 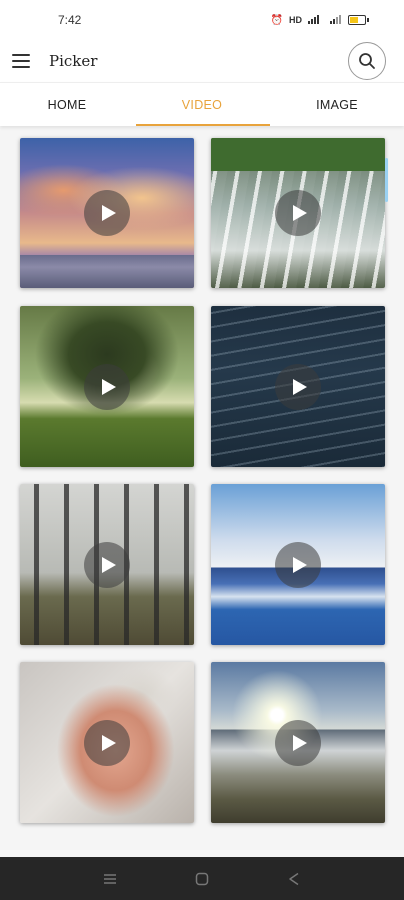 What do you see at coordinates (73, 61) in the screenshot?
I see `app-title: Picker` at bounding box center [73, 61].